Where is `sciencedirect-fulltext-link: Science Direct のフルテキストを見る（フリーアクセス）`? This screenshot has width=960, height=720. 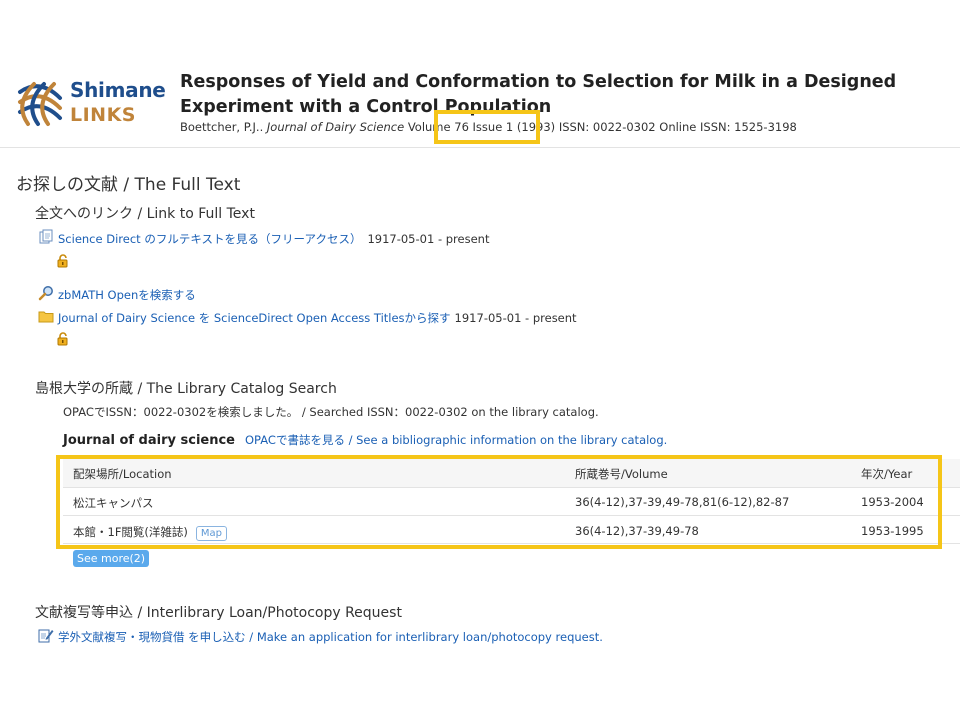
sciencedirect-fulltext-link: Science Direct のフルテキストを見る（フリーアクセス） is located at coordinates (209, 239).